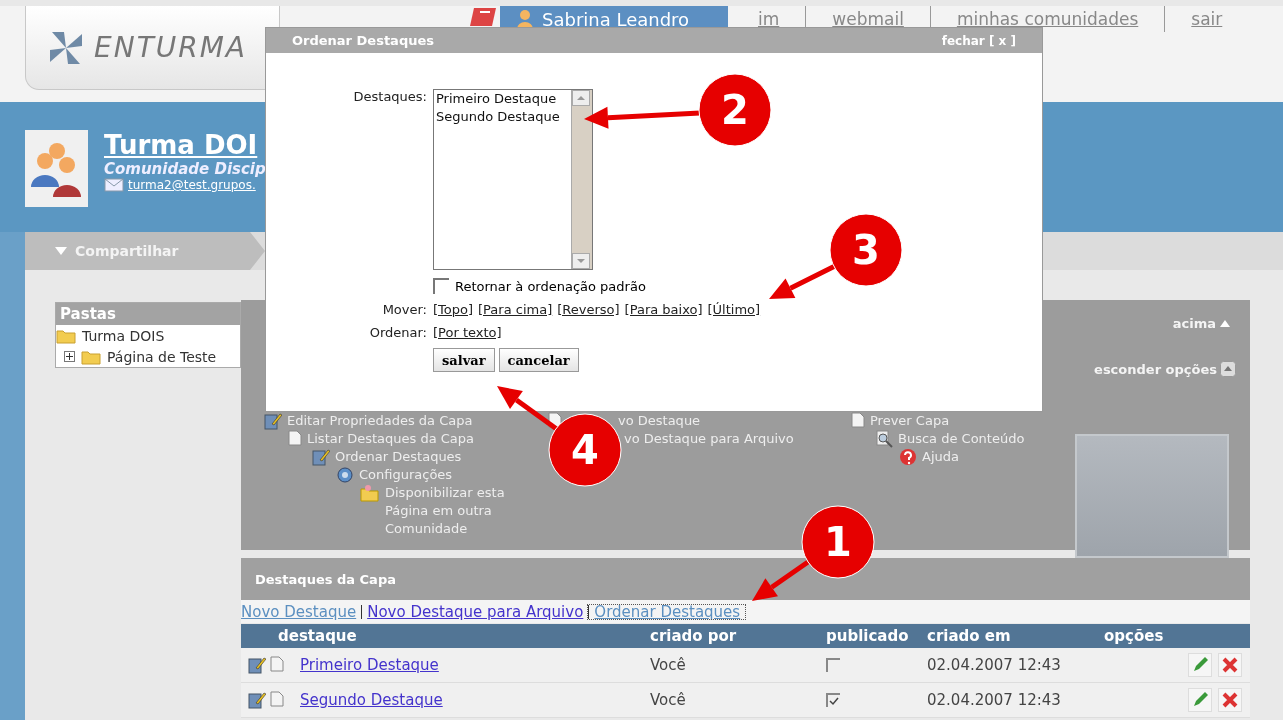 Image resolution: width=1283 pixels, height=720 pixels. I want to click on list-option: Primeiro Destaque, so click(502, 99).